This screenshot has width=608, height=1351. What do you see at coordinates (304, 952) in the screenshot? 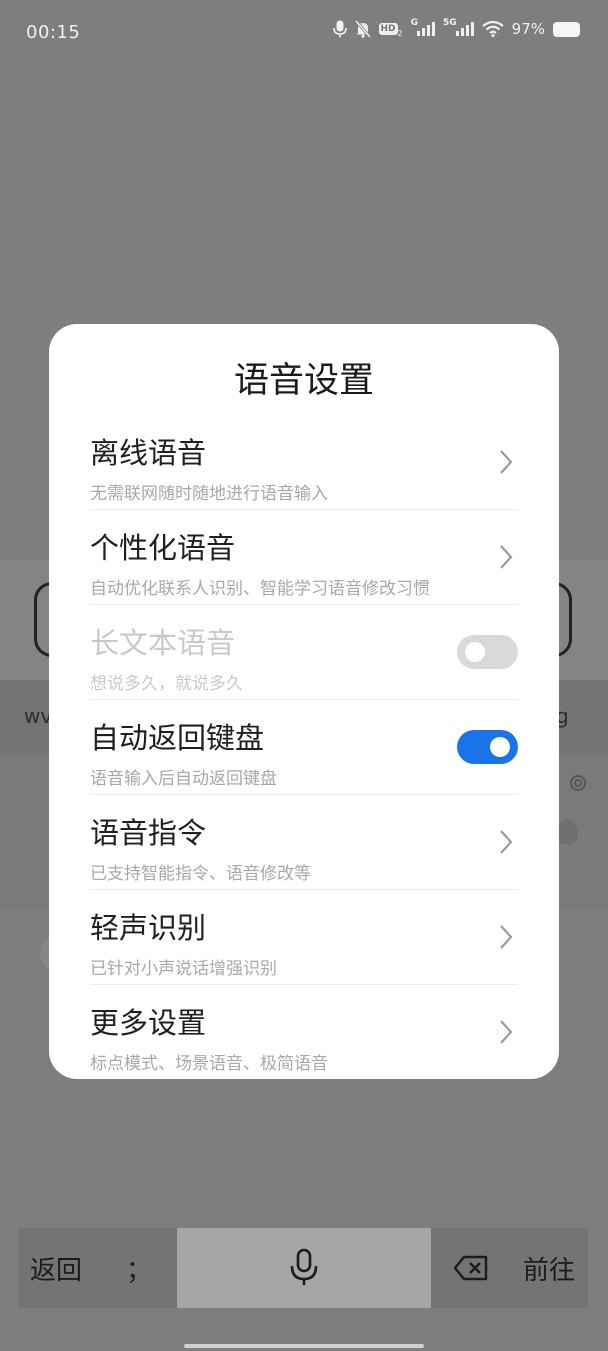
I see `row-whisper-recognition: 轻声识别 已针对小声说话增强识别` at bounding box center [304, 952].